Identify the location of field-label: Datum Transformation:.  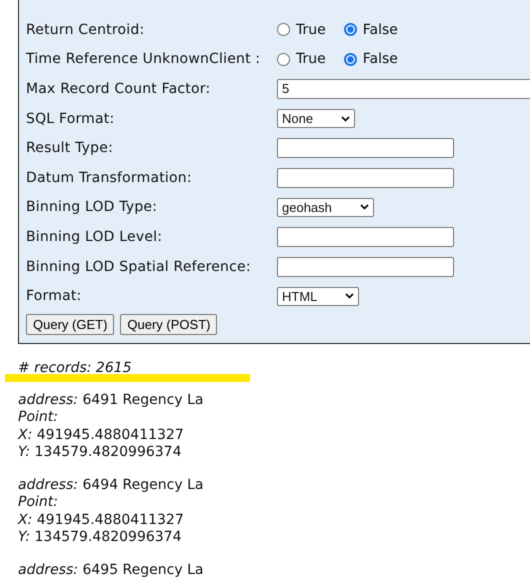
(109, 178).